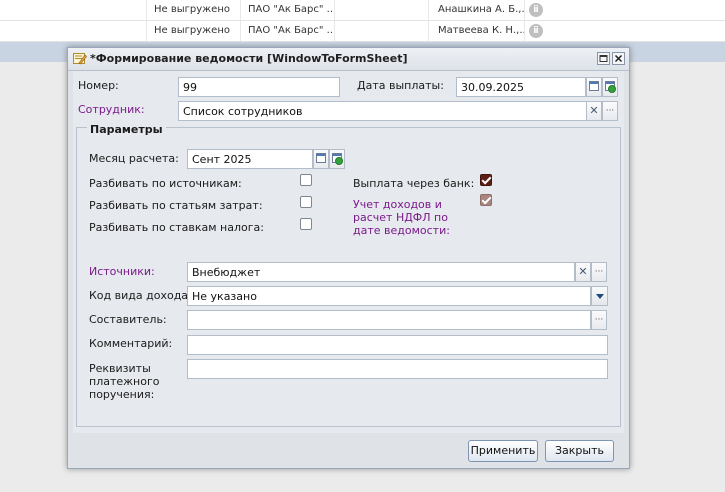  I want to click on requisites-label-line2: платежного, so click(124, 381).